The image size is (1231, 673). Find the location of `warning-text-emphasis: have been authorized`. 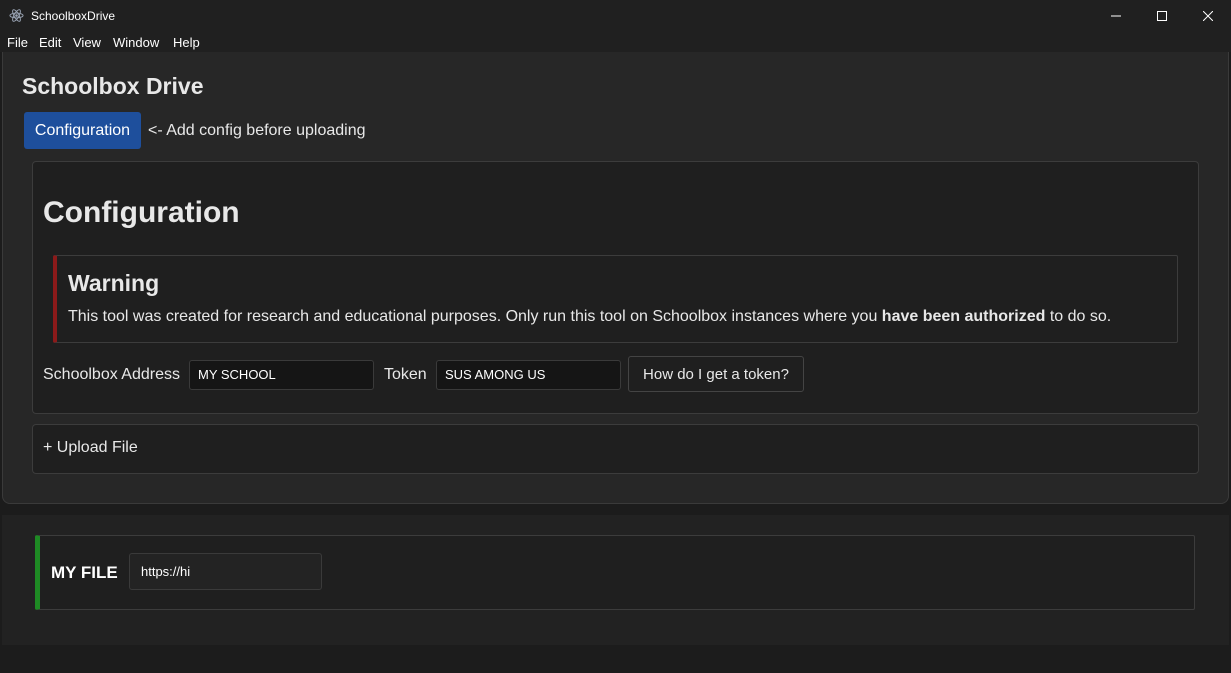

warning-text-emphasis: have been authorized is located at coordinates (963, 316).